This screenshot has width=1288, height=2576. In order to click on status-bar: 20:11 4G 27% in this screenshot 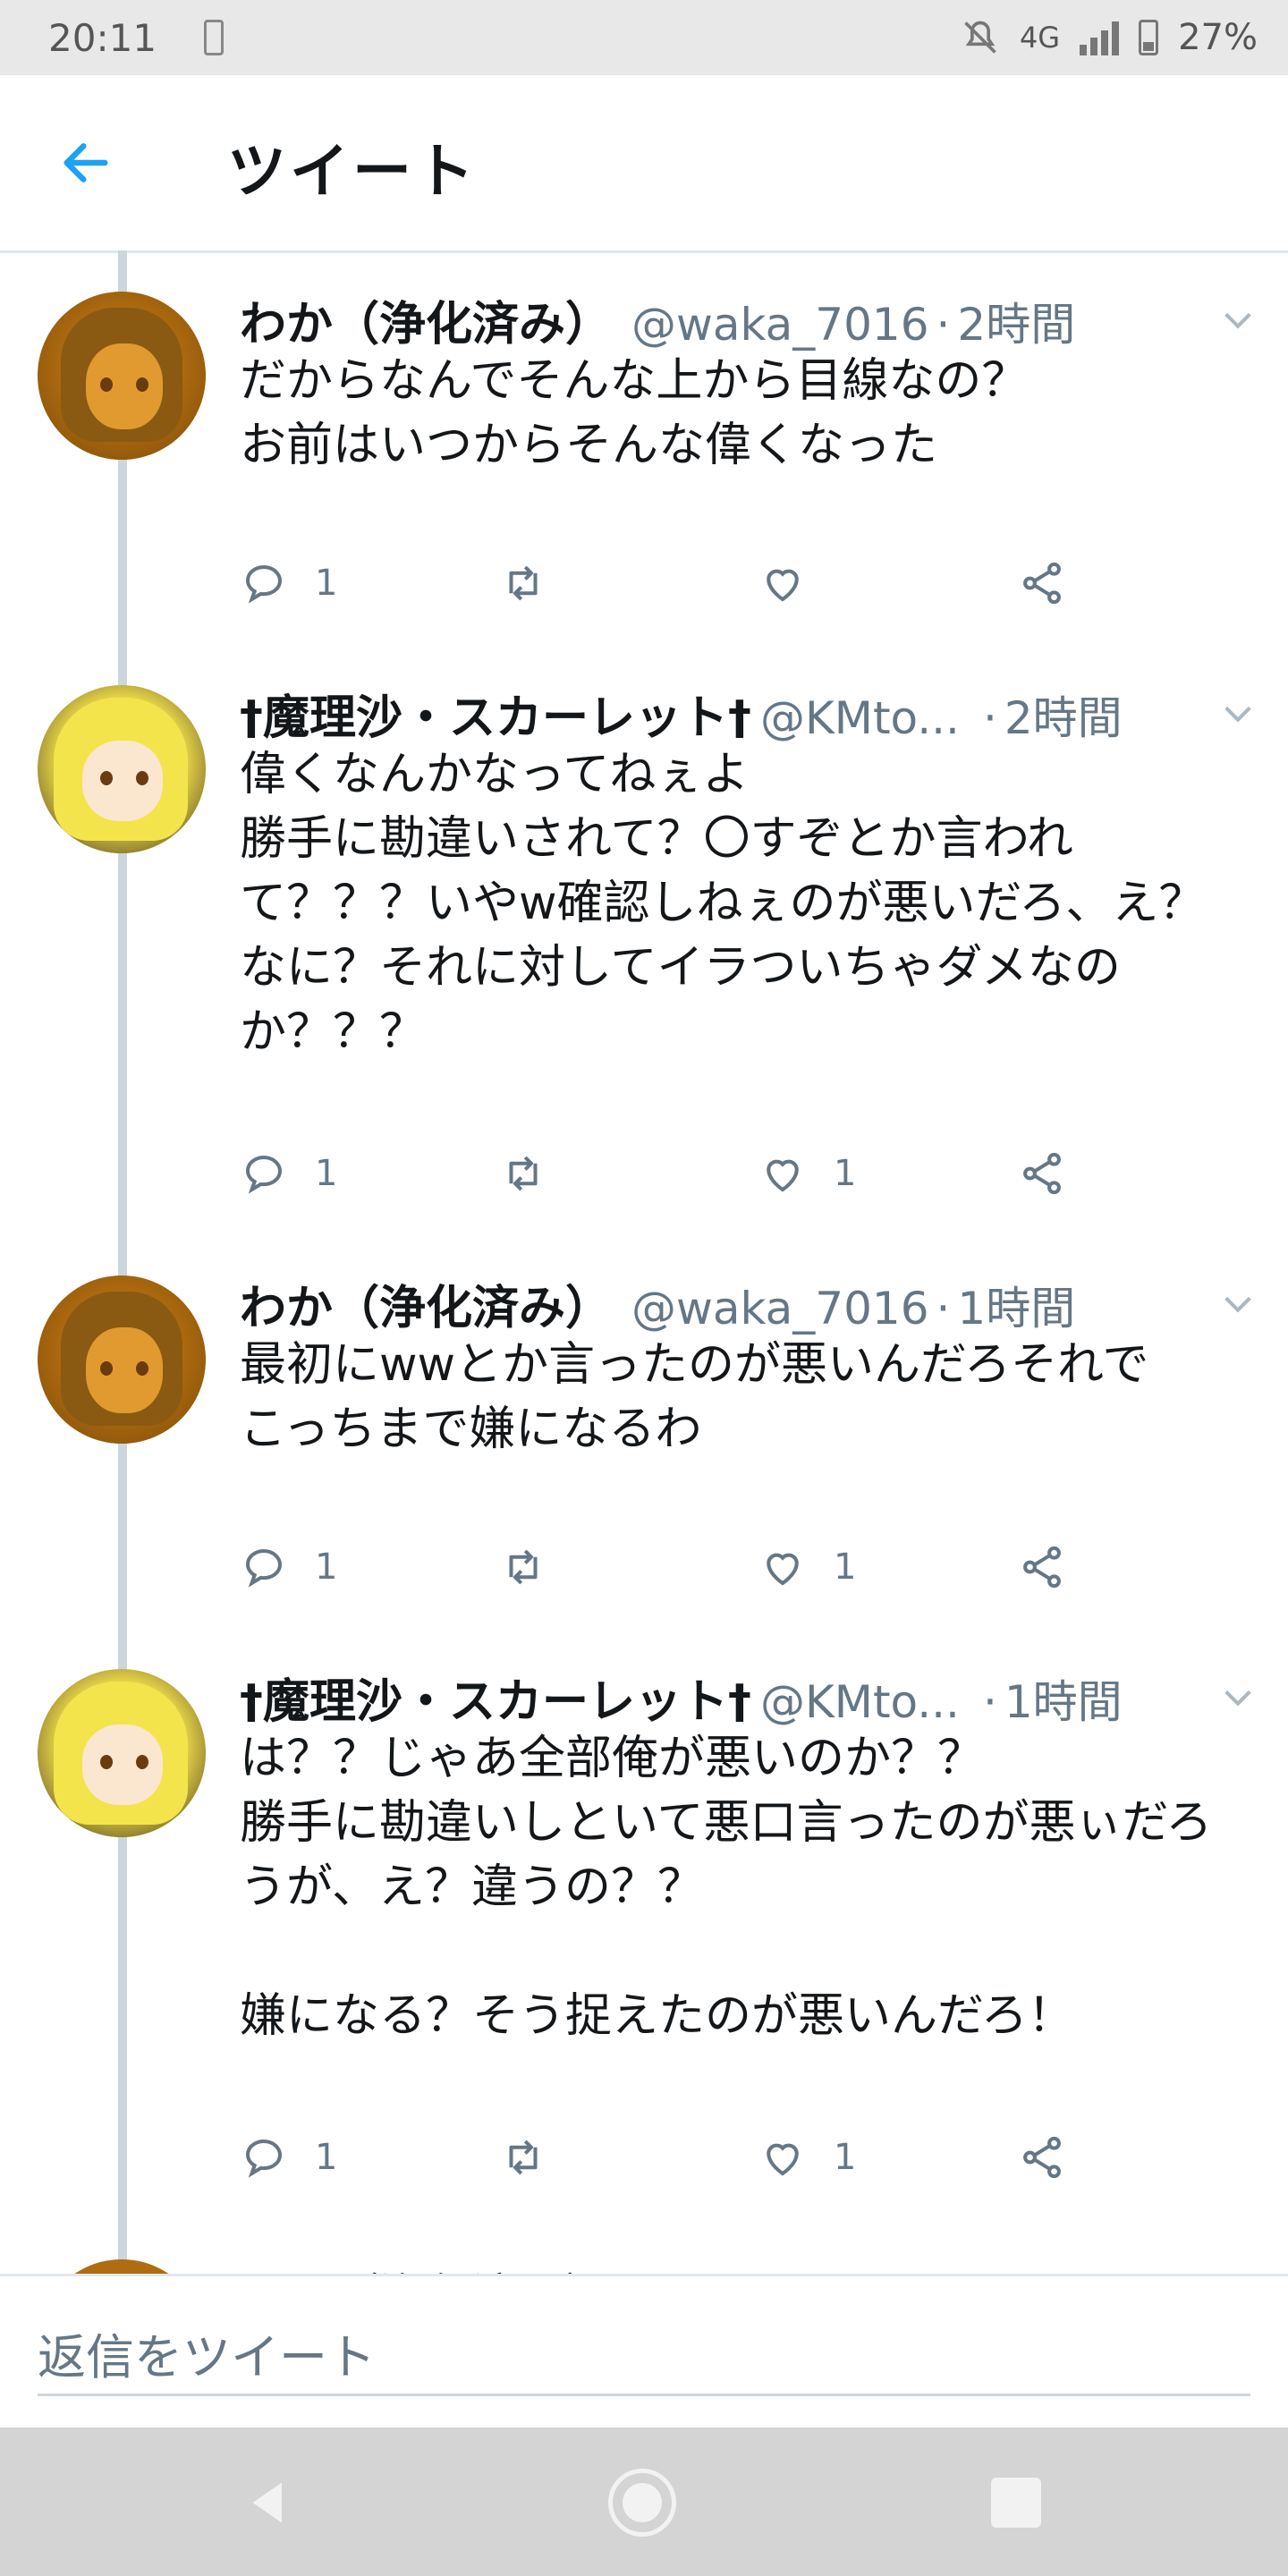, I will do `click(644, 37)`.